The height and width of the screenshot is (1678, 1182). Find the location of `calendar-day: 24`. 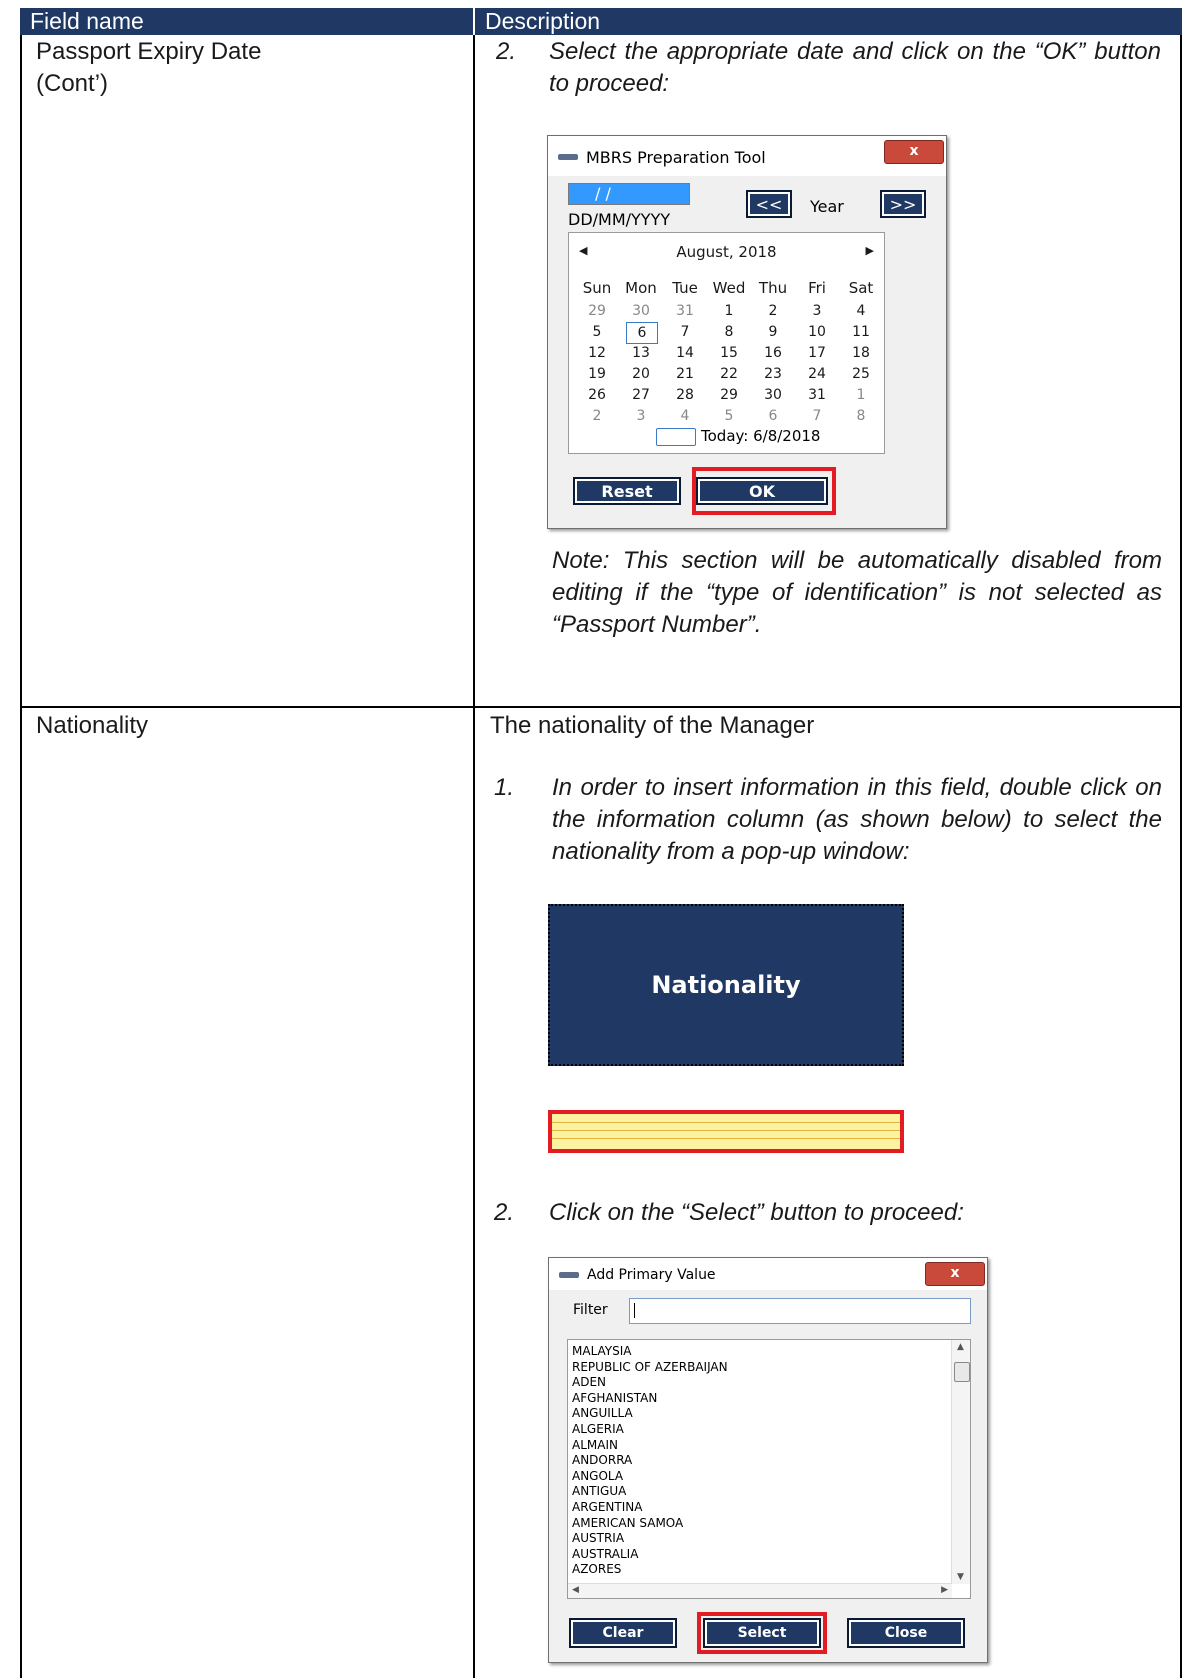

calendar-day: 24 is located at coordinates (817, 374).